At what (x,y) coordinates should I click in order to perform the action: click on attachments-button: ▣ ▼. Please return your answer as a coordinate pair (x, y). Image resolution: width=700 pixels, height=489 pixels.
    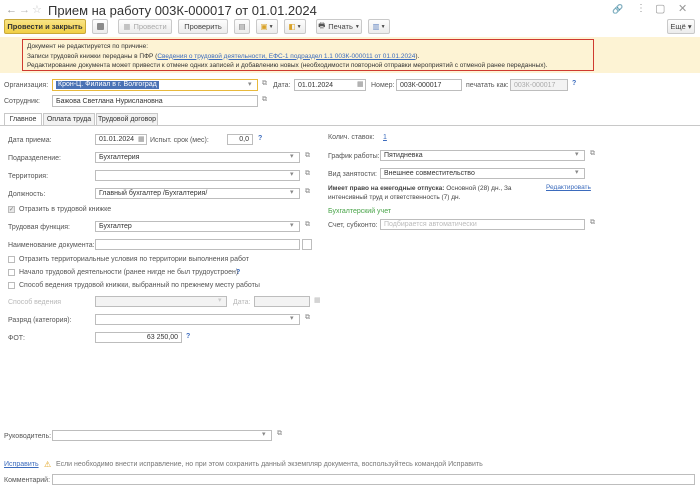
    Looking at the image, I should click on (267, 26).